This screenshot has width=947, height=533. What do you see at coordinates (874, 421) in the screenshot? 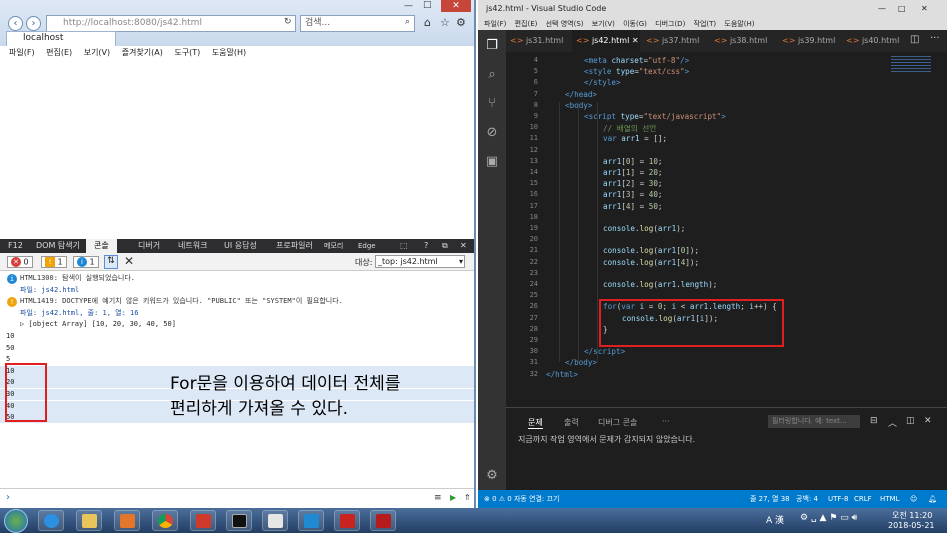
I see `collapse-all-icon: ⊟` at bounding box center [874, 421].